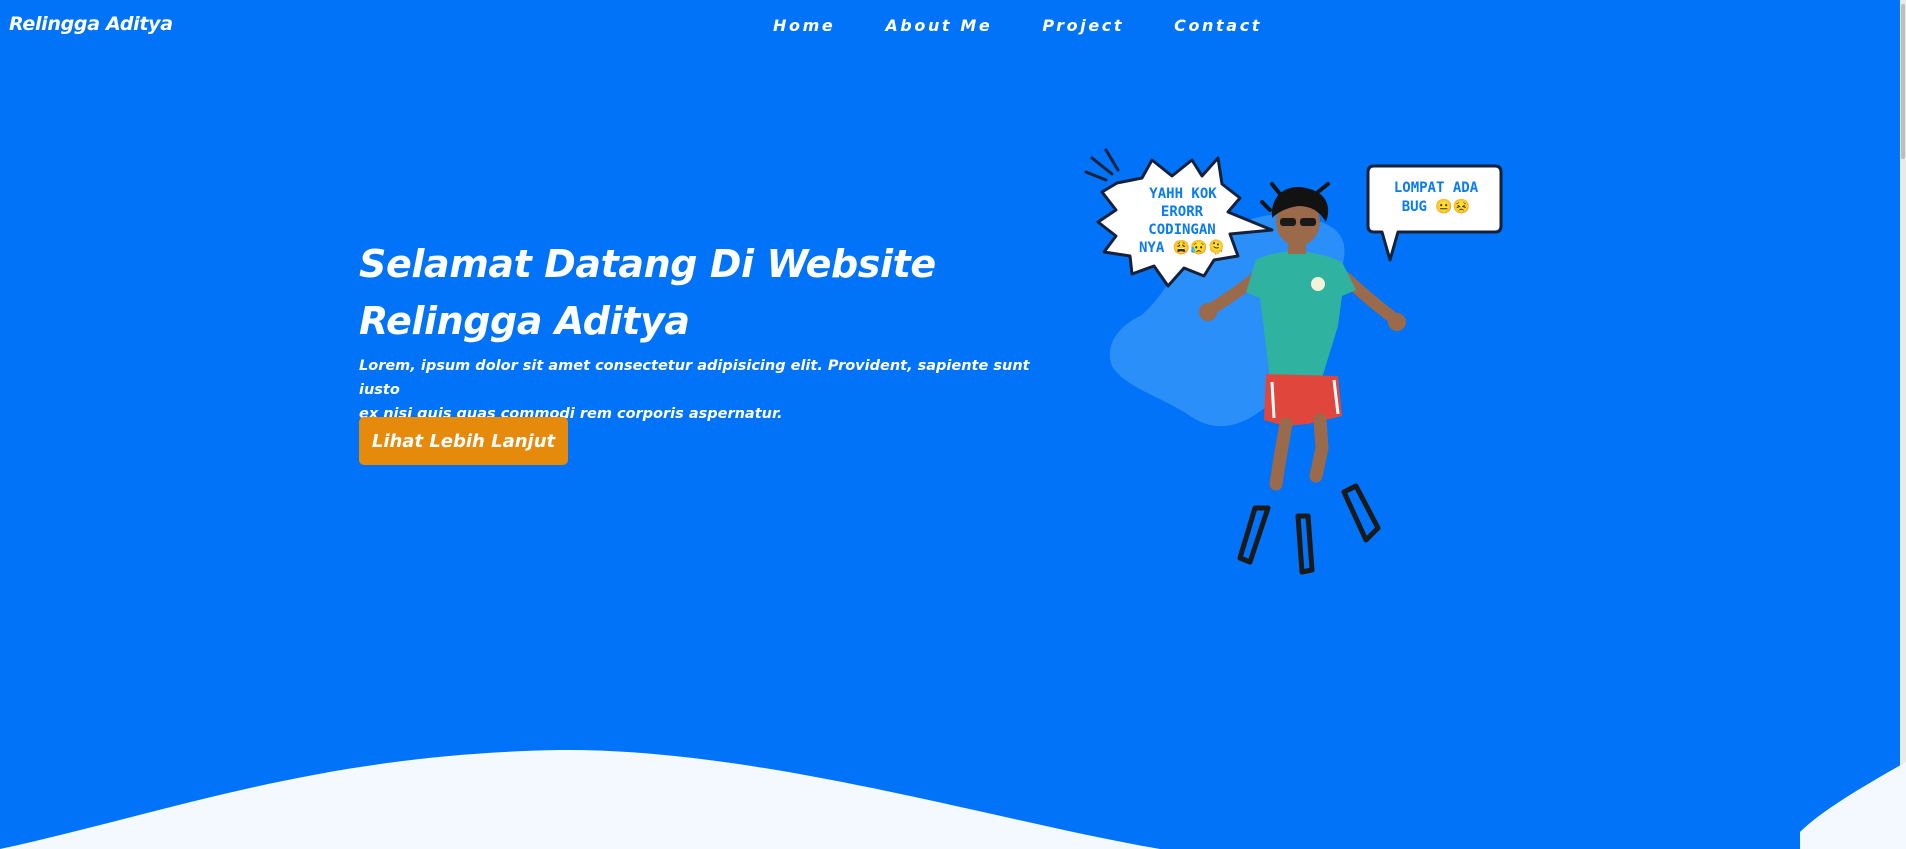 Image resolution: width=1906 pixels, height=849 pixels. What do you see at coordinates (1436, 206) in the screenshot?
I see `bubble-right-line-2: BUG 😐😣` at bounding box center [1436, 206].